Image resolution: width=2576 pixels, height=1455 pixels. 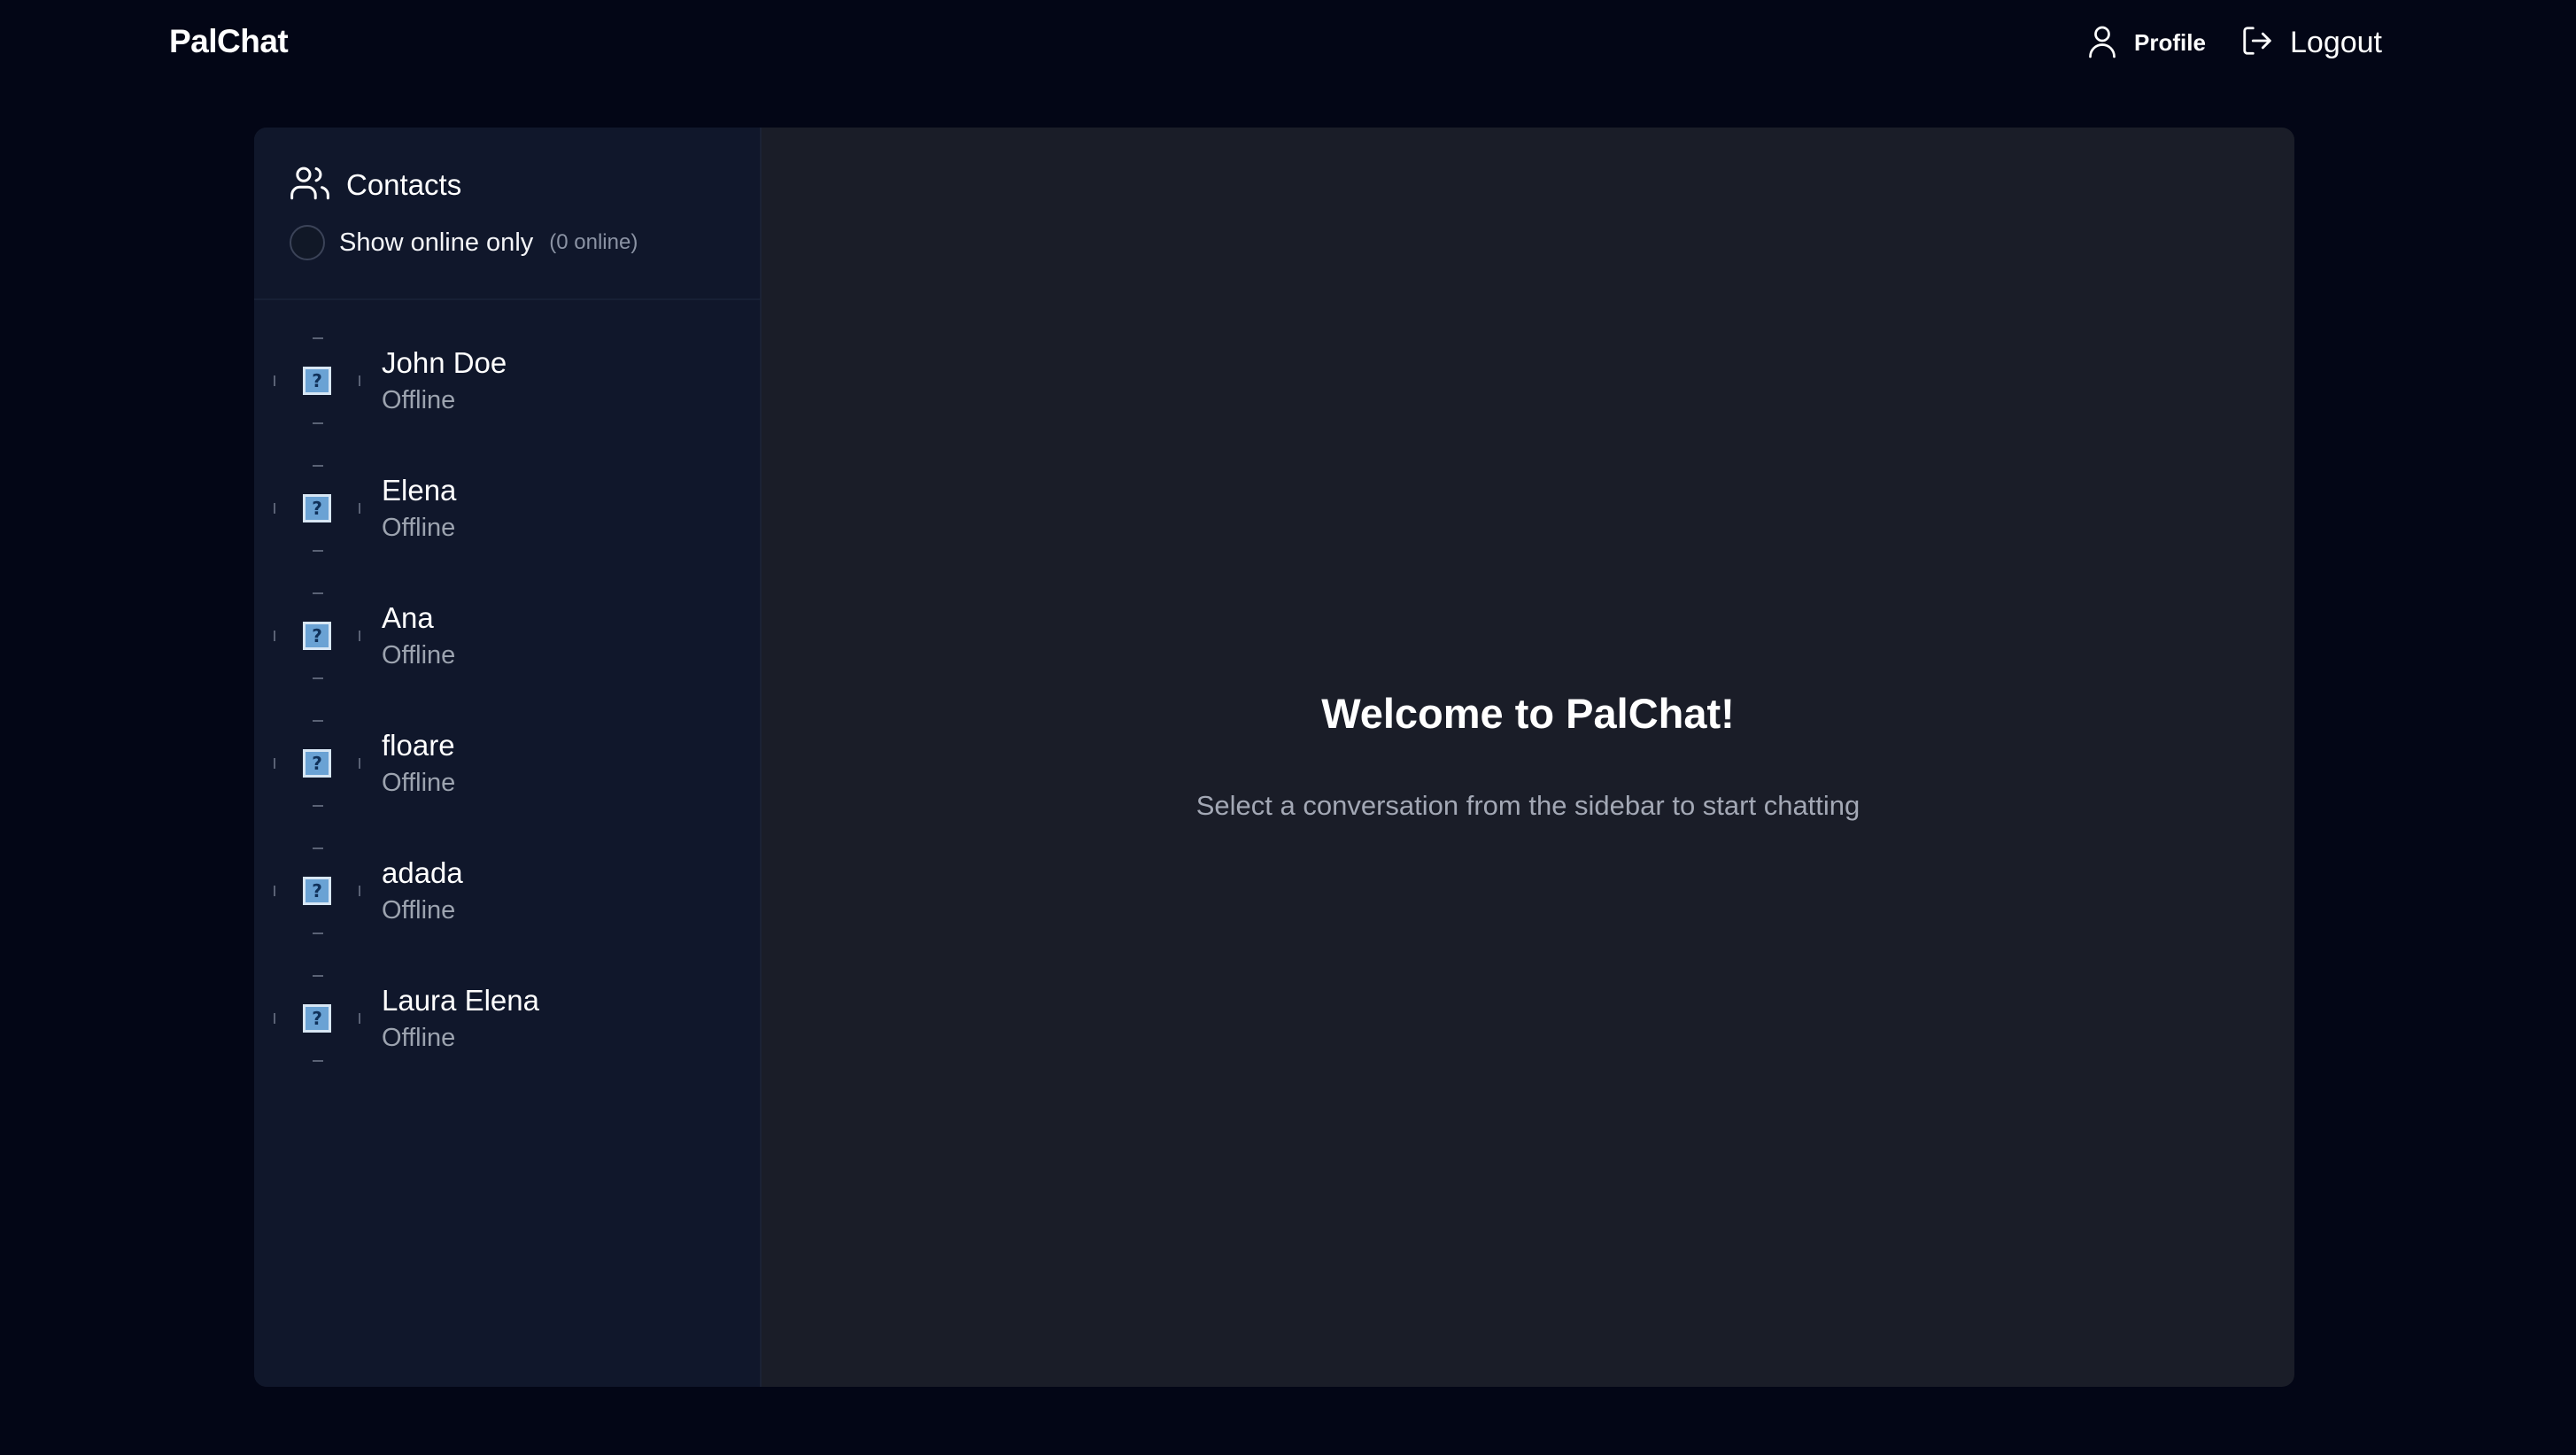 I want to click on welcome-title: Welcome to PalChat!, so click(x=1528, y=713).